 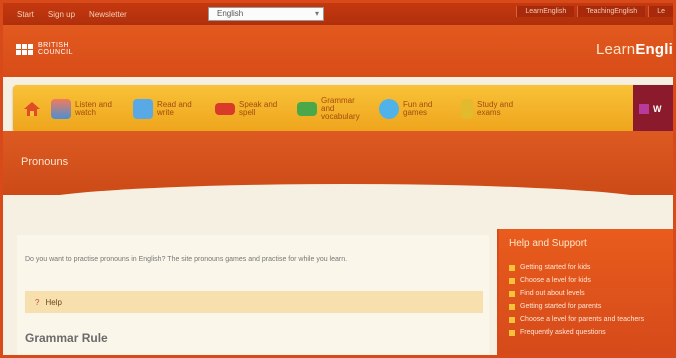 What do you see at coordinates (576, 306) in the screenshot?
I see `support-link: Getting started for parents` at bounding box center [576, 306].